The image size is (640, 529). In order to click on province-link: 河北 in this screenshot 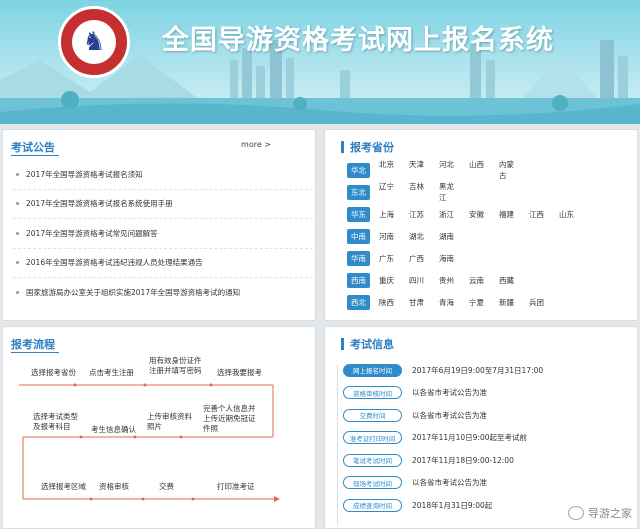, I will do `click(449, 170)`.